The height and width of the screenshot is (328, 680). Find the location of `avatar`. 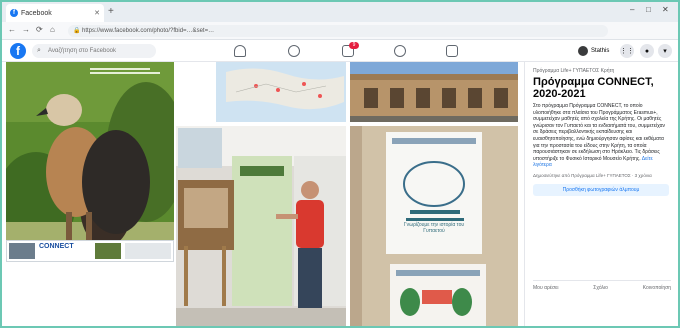

avatar is located at coordinates (583, 51).